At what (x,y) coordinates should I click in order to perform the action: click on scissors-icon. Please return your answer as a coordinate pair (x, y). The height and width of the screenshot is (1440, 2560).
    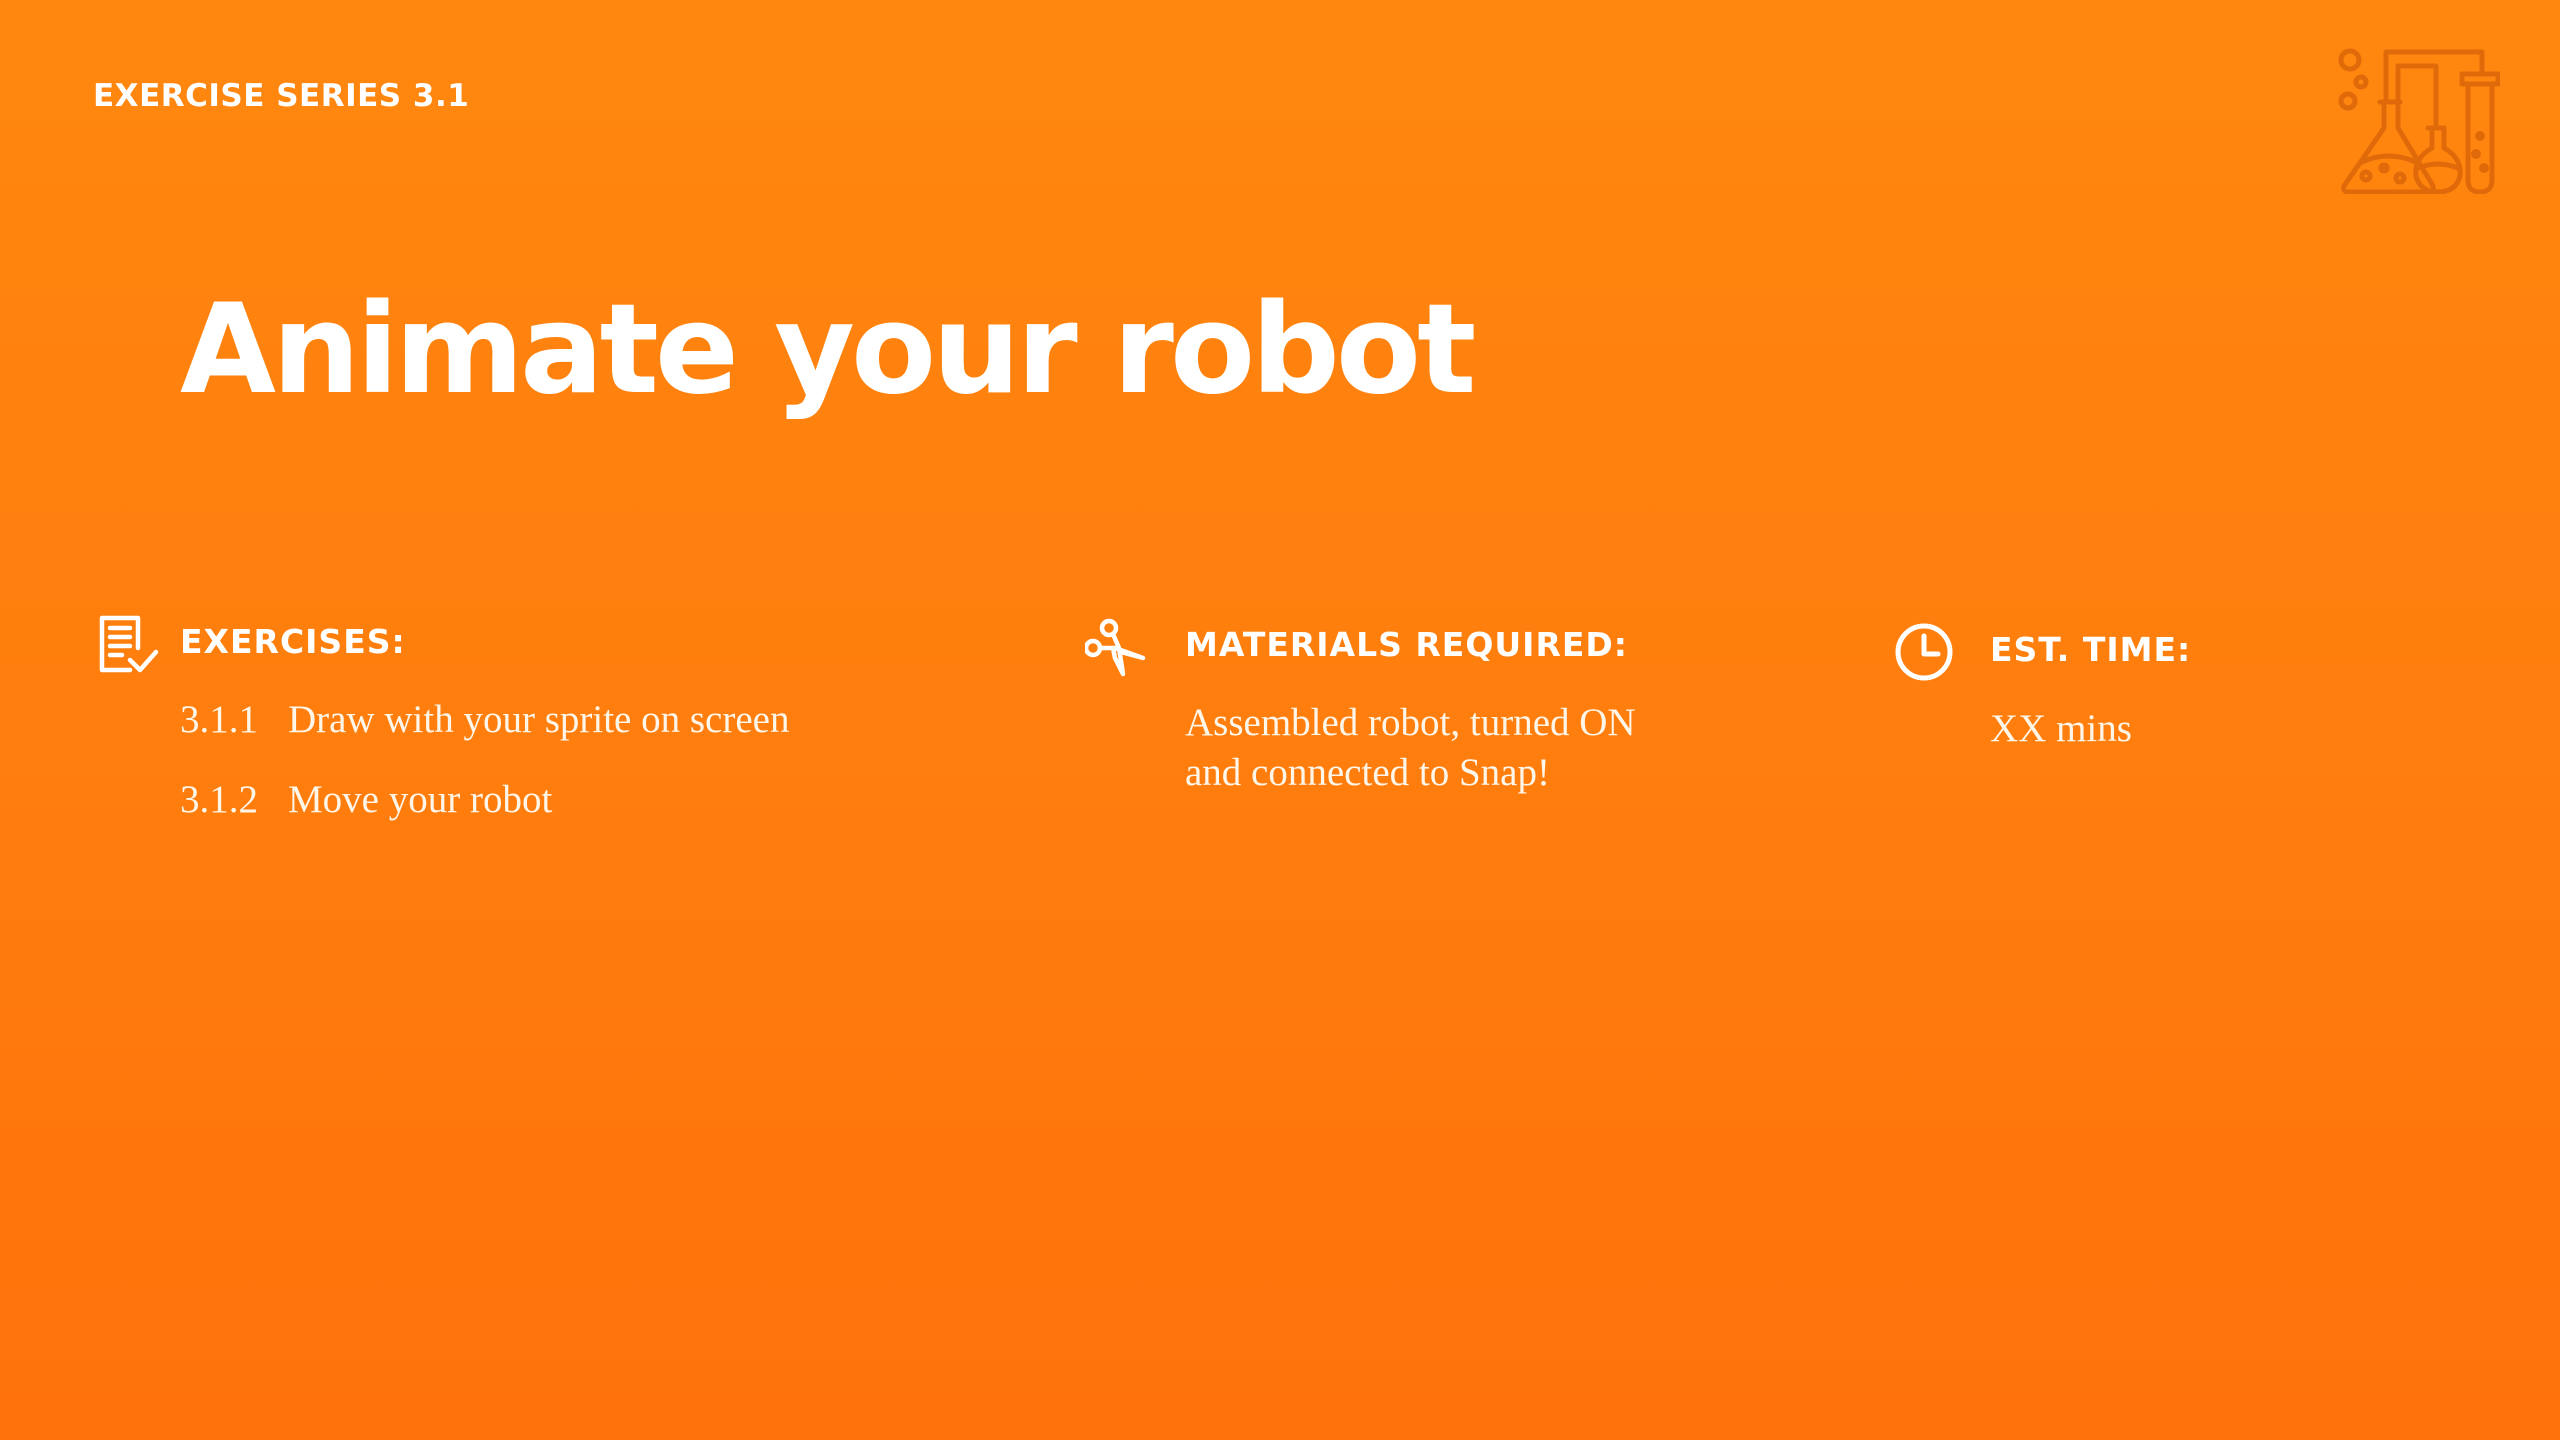
    Looking at the image, I should click on (1115, 647).